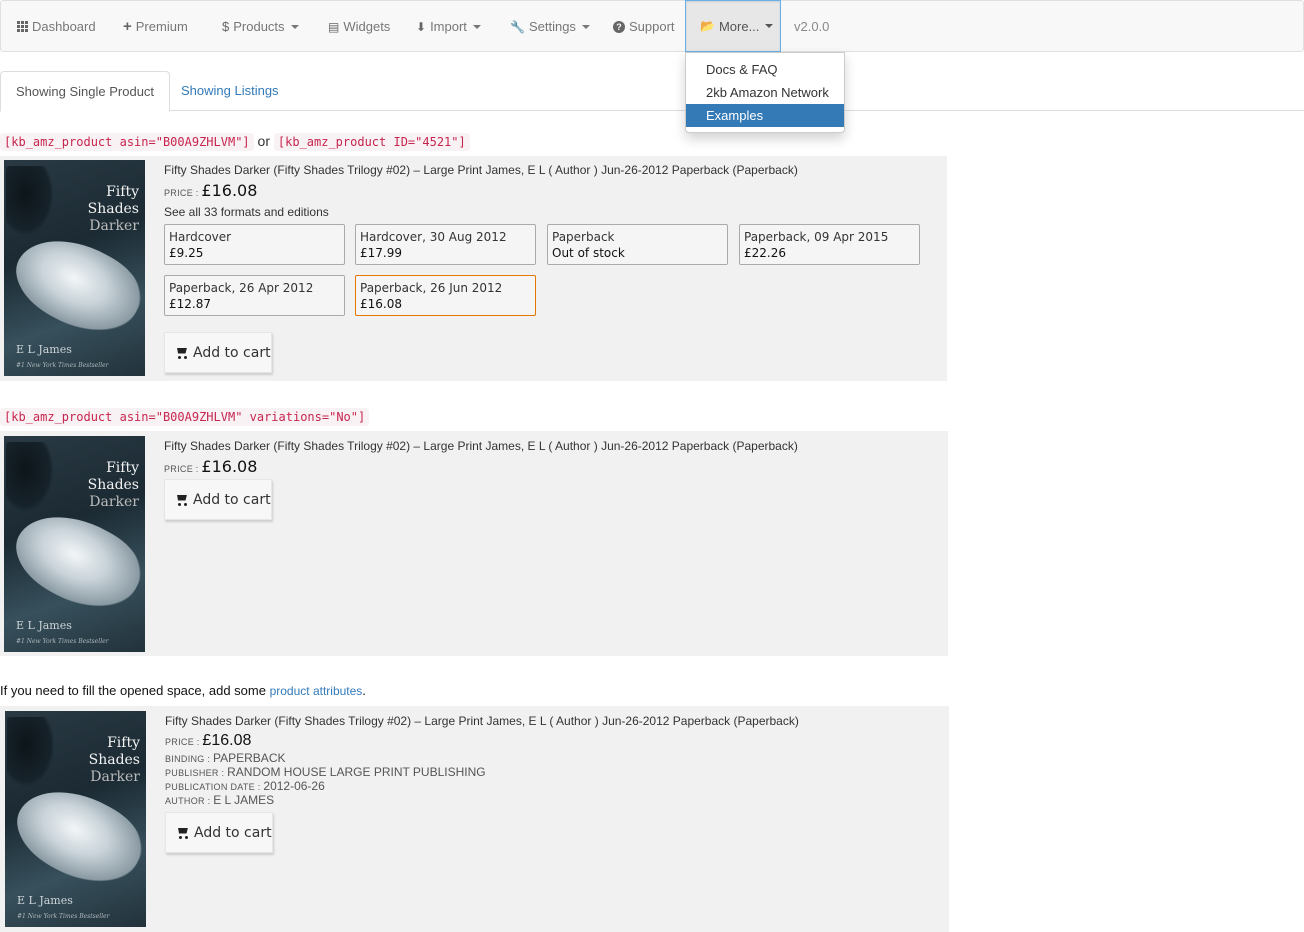 This screenshot has width=1304, height=932. I want to click on folder-open-icon: 📂, so click(707, 26).